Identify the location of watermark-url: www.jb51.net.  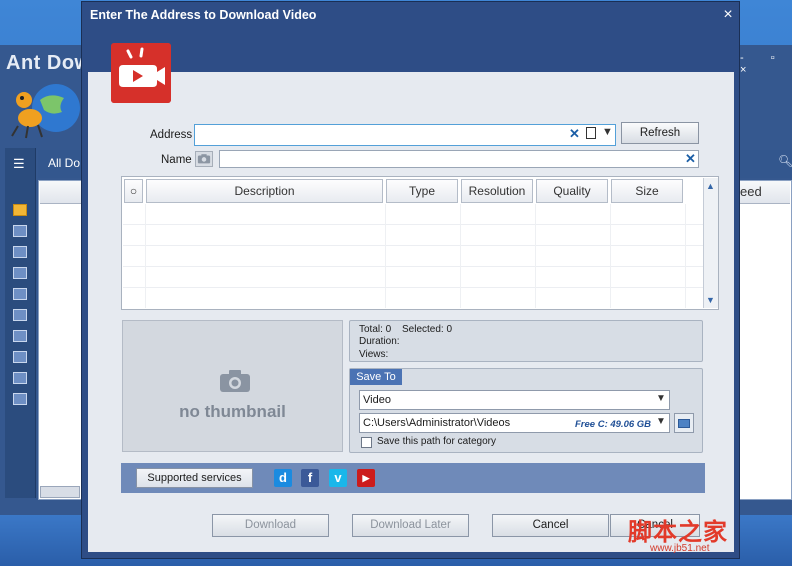
(680, 548).